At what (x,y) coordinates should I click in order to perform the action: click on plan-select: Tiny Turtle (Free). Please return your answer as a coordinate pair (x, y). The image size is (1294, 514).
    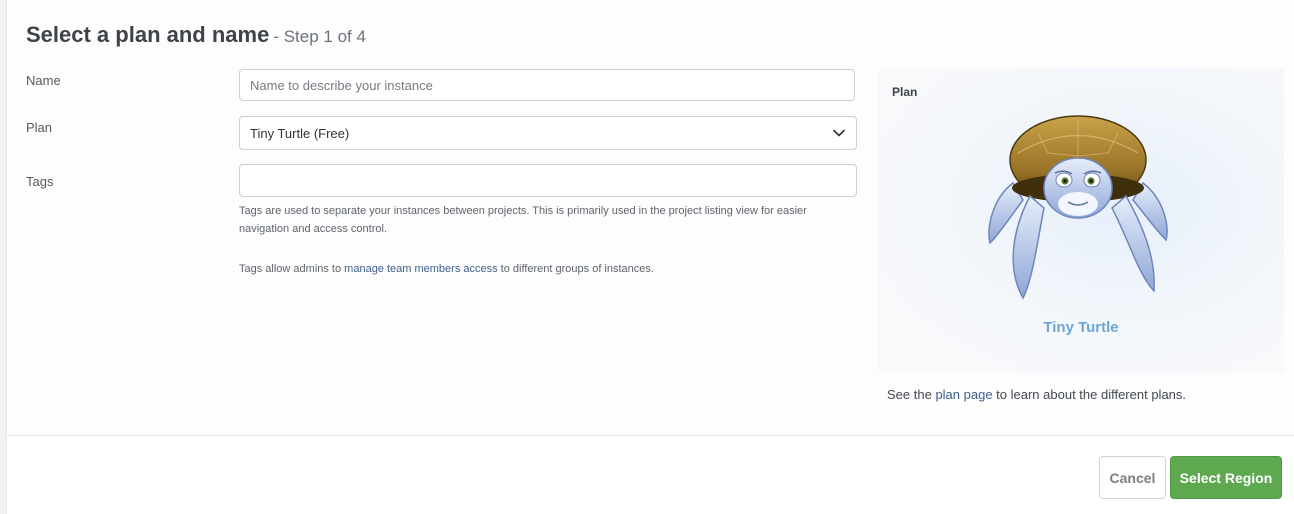
    Looking at the image, I should click on (548, 133).